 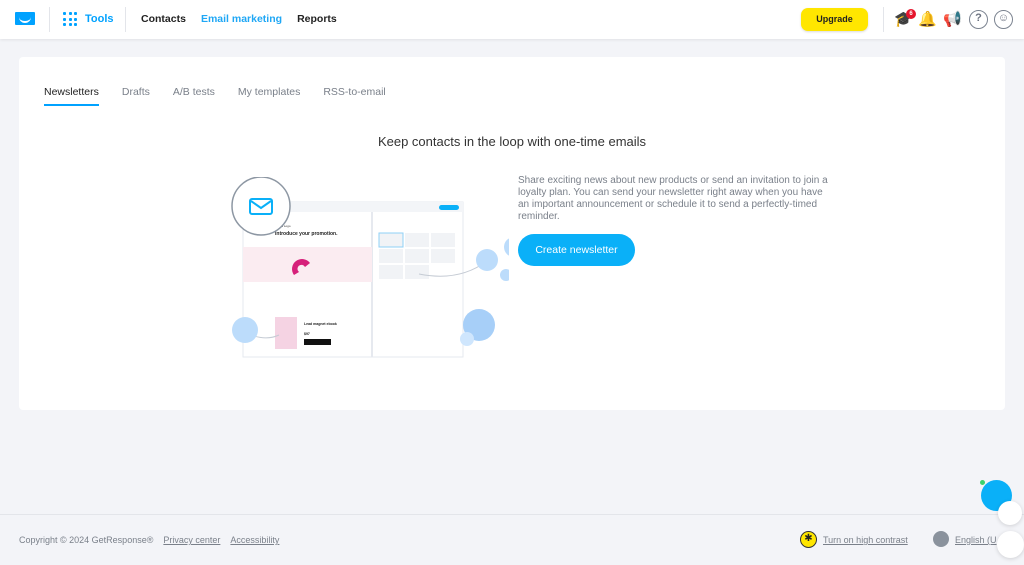 What do you see at coordinates (254, 540) in the screenshot?
I see `accessibility-link: Accessibility` at bounding box center [254, 540].